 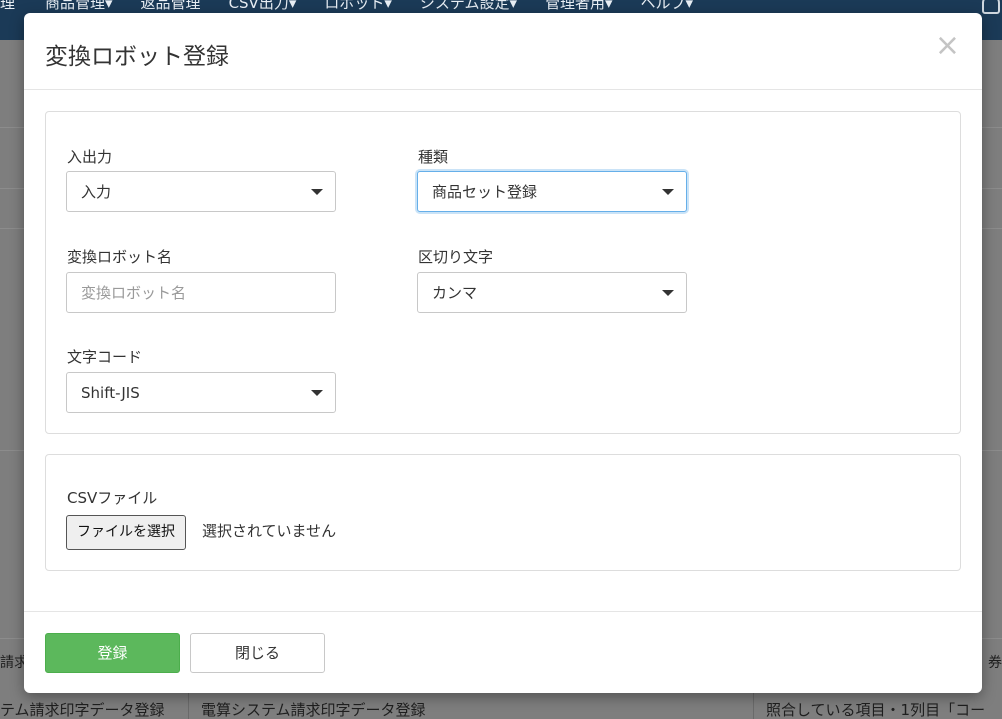 I want to click on file-status-text: 選択されていません, so click(x=269, y=531).